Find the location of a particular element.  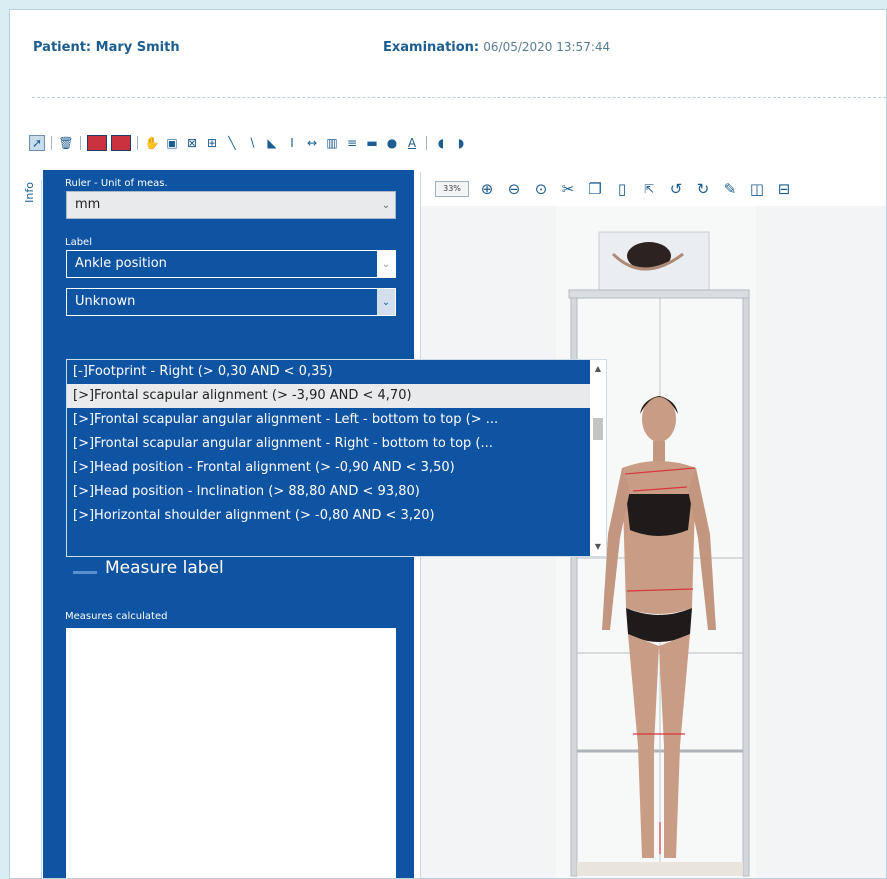

ellipse-icon: ● is located at coordinates (392, 143).